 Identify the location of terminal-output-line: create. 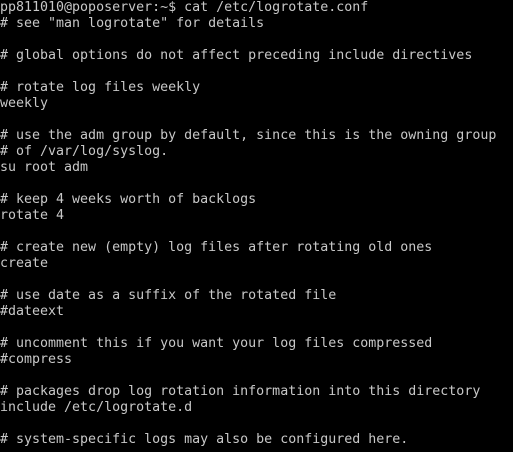
(24, 263).